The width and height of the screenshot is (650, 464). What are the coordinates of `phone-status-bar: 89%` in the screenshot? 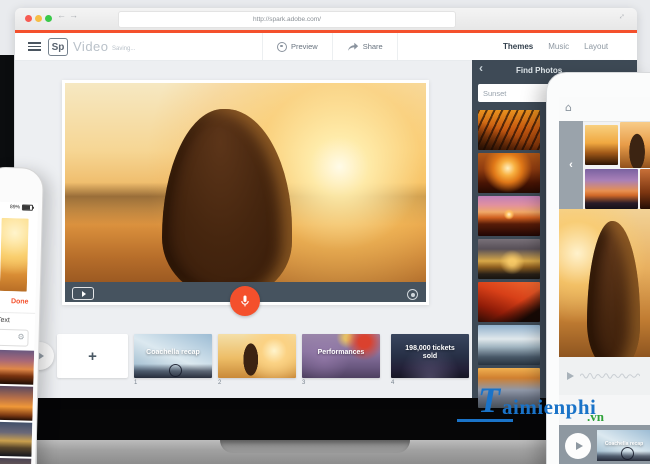 It's located at (21, 207).